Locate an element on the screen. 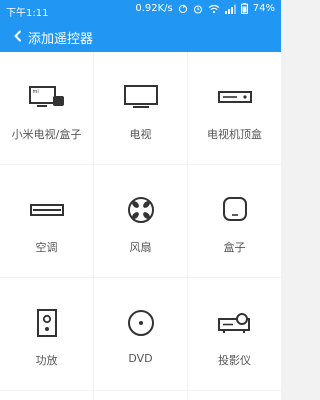 Image resolution: width=320 pixels, height=400 pixels. page-title: 添加遥控器 is located at coordinates (61, 39).